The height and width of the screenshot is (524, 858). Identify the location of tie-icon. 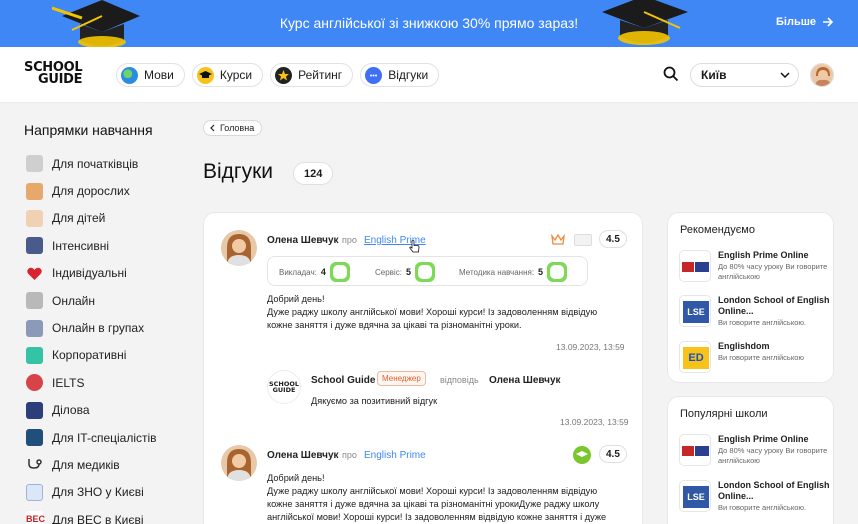
(34, 410).